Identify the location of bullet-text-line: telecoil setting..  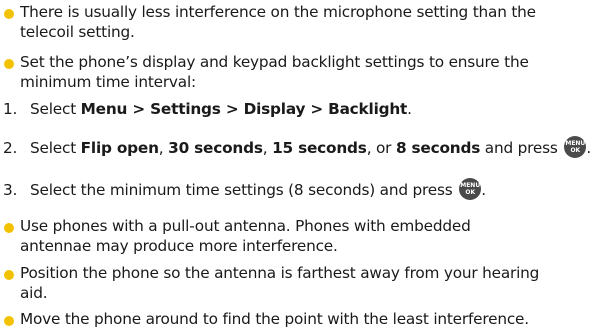
(77, 32).